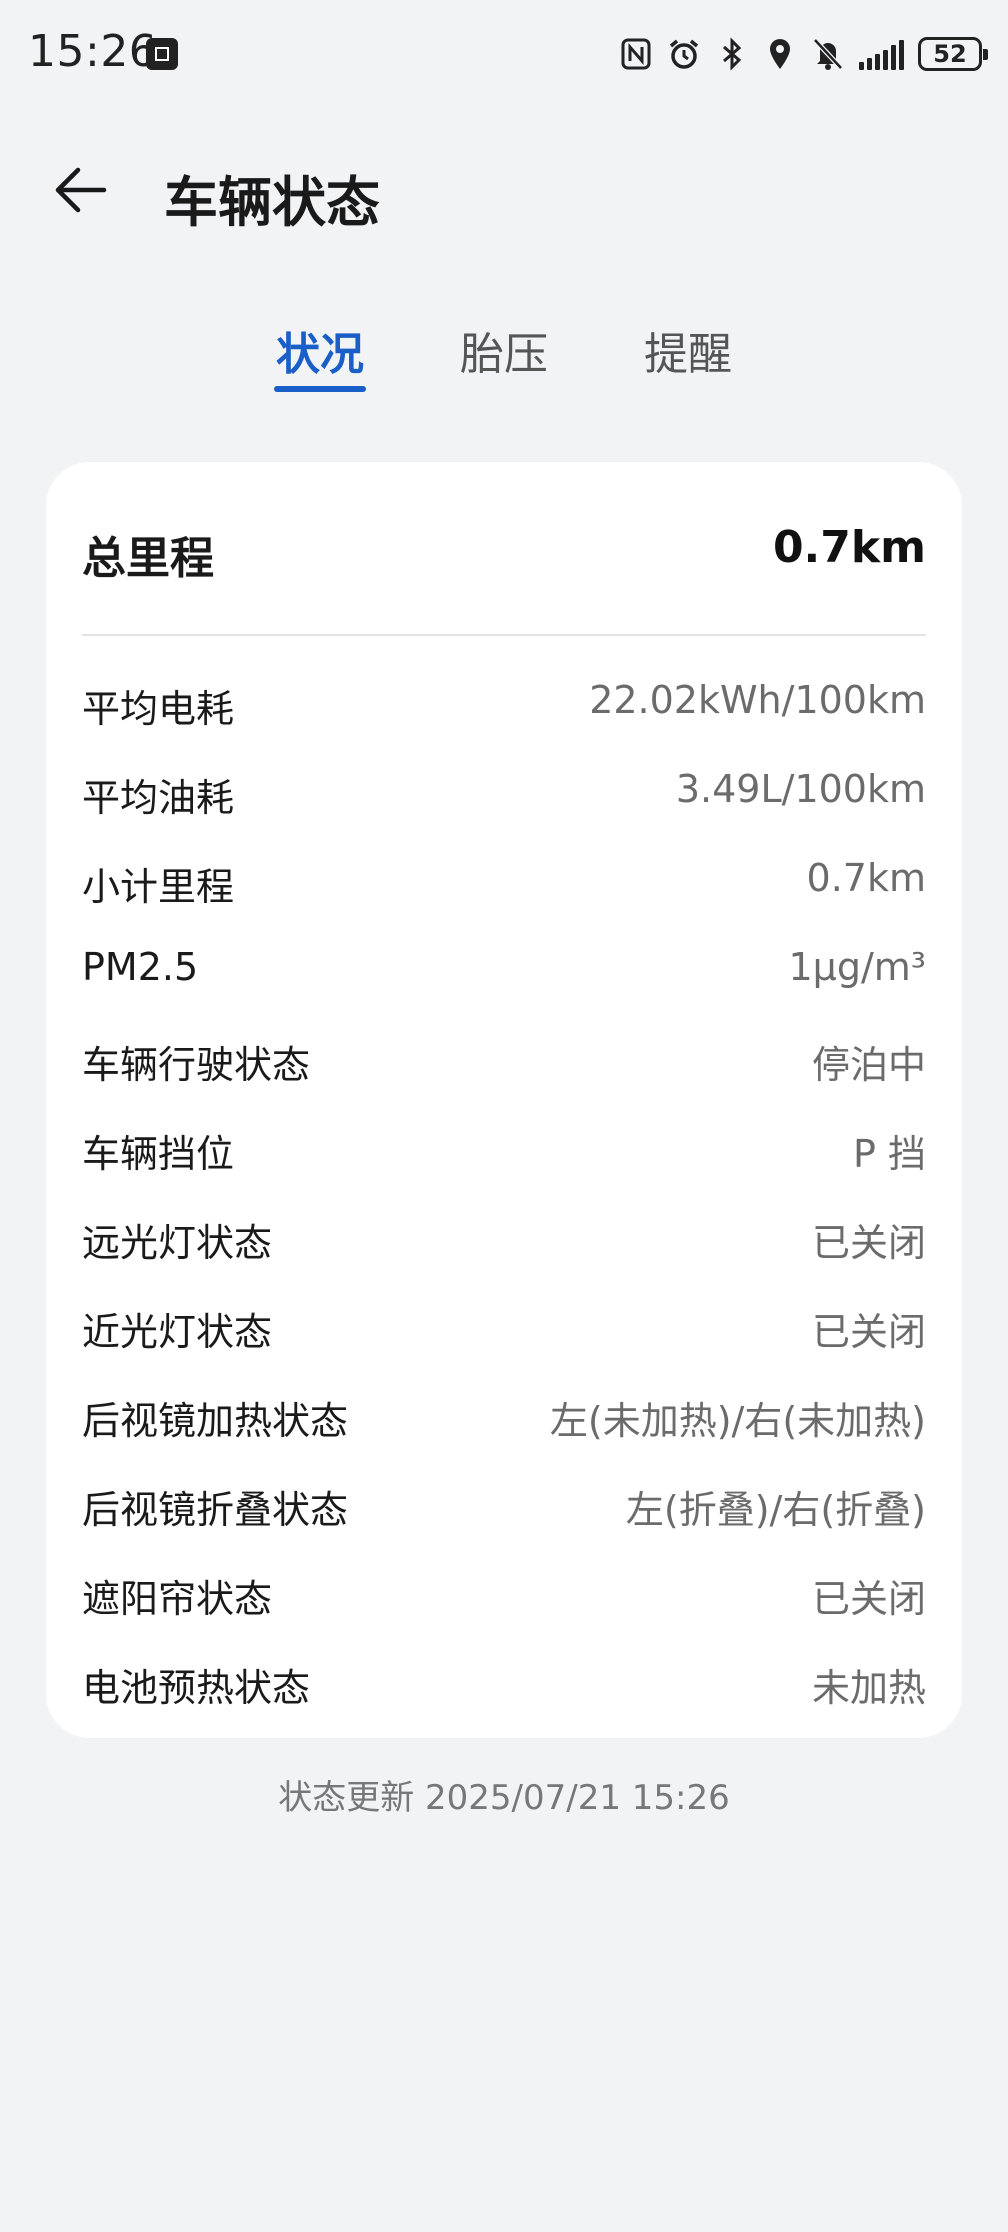 This screenshot has width=1008, height=2232. I want to click on status-bar: 15:26 52, so click(504, 54).